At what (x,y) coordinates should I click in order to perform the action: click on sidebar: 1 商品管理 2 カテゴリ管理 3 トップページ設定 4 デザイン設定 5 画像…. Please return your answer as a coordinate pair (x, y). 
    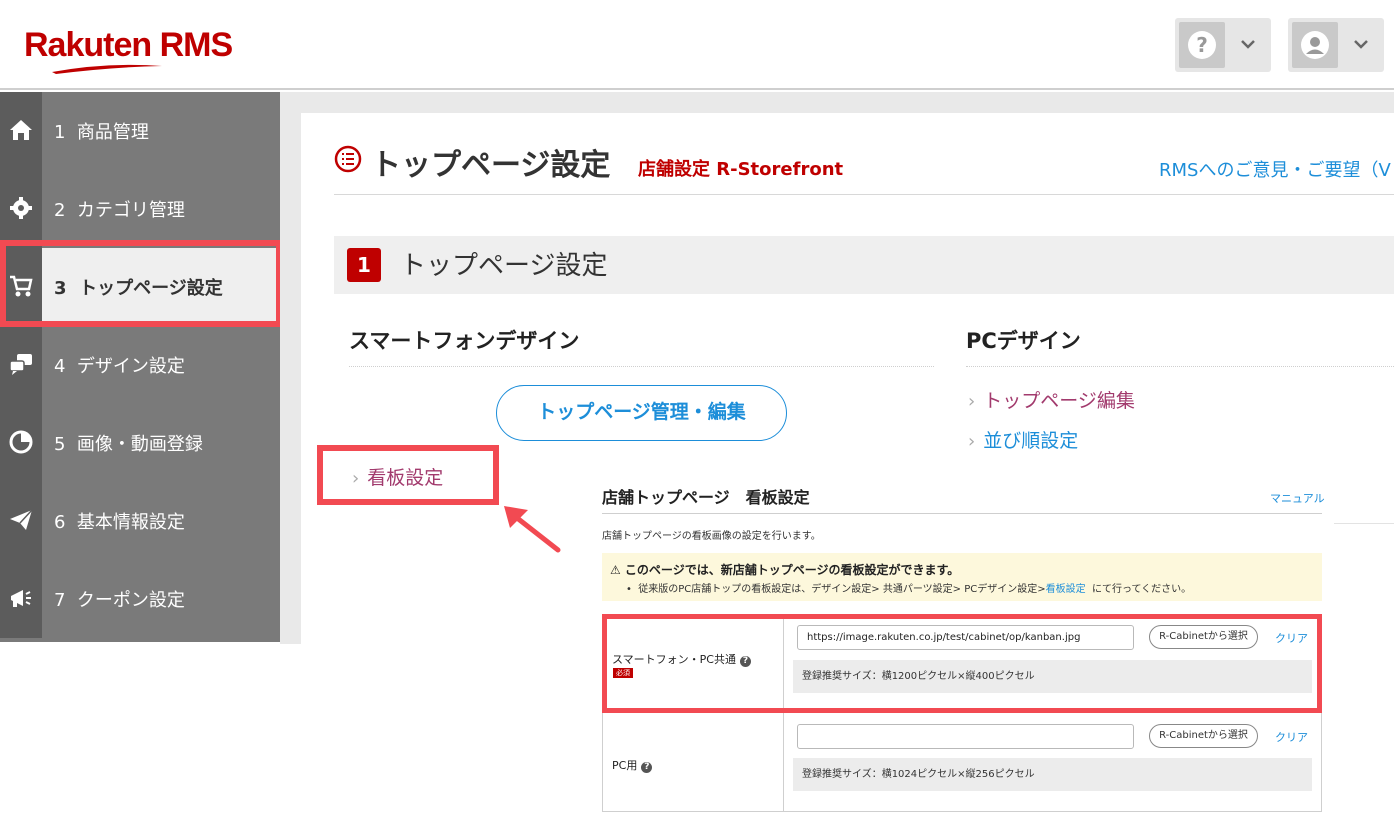
    Looking at the image, I should click on (140, 367).